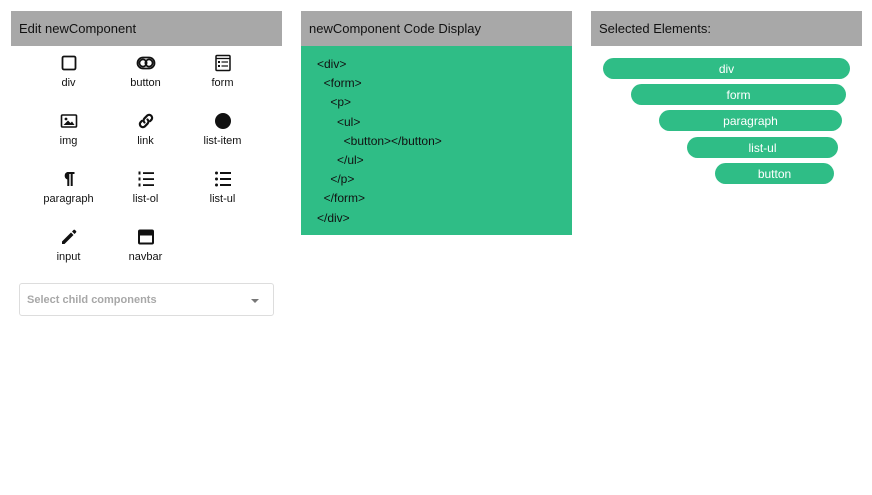 Image resolution: width=872 pixels, height=495 pixels. I want to click on component-label: button, so click(145, 83).